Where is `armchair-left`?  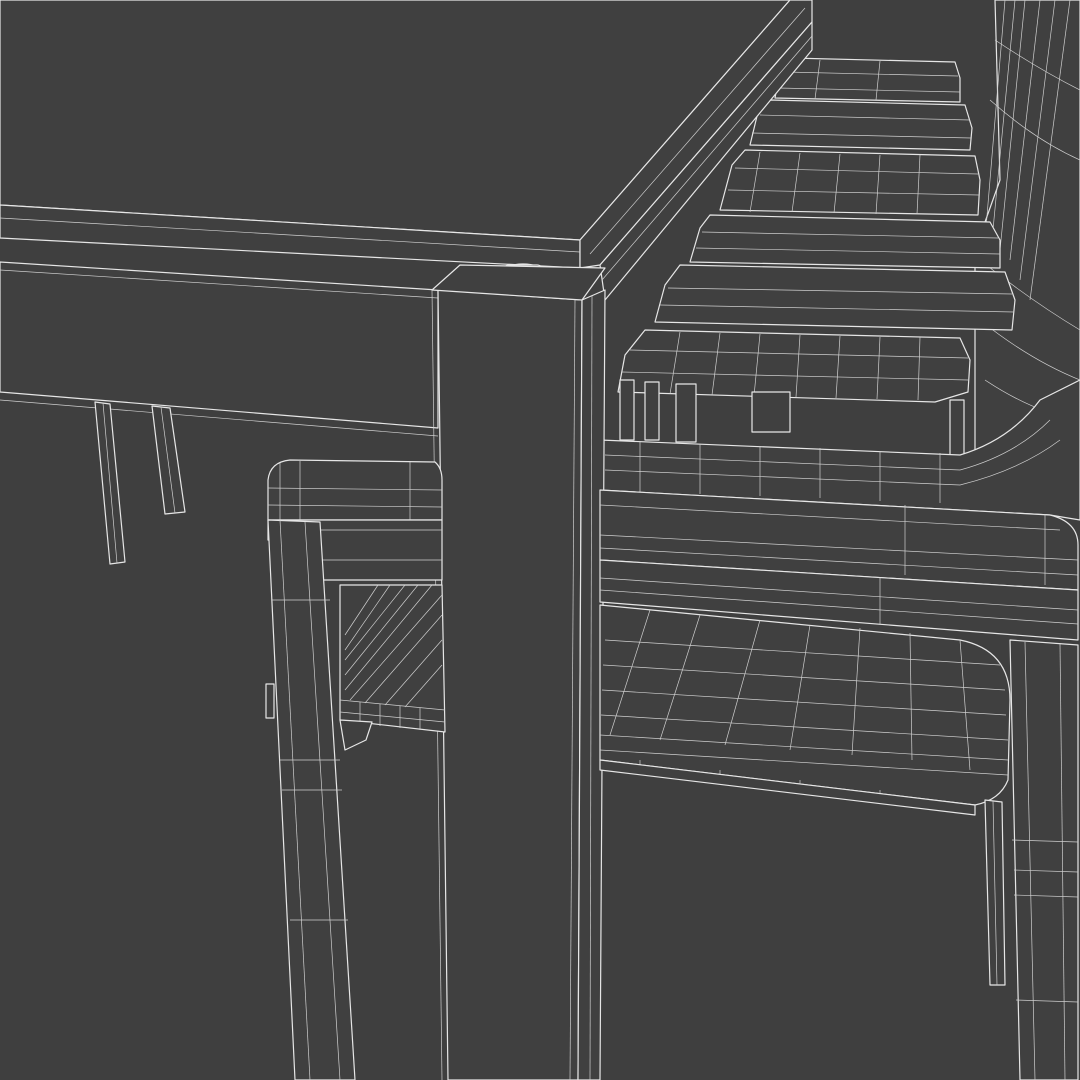 armchair-left is located at coordinates (355, 770).